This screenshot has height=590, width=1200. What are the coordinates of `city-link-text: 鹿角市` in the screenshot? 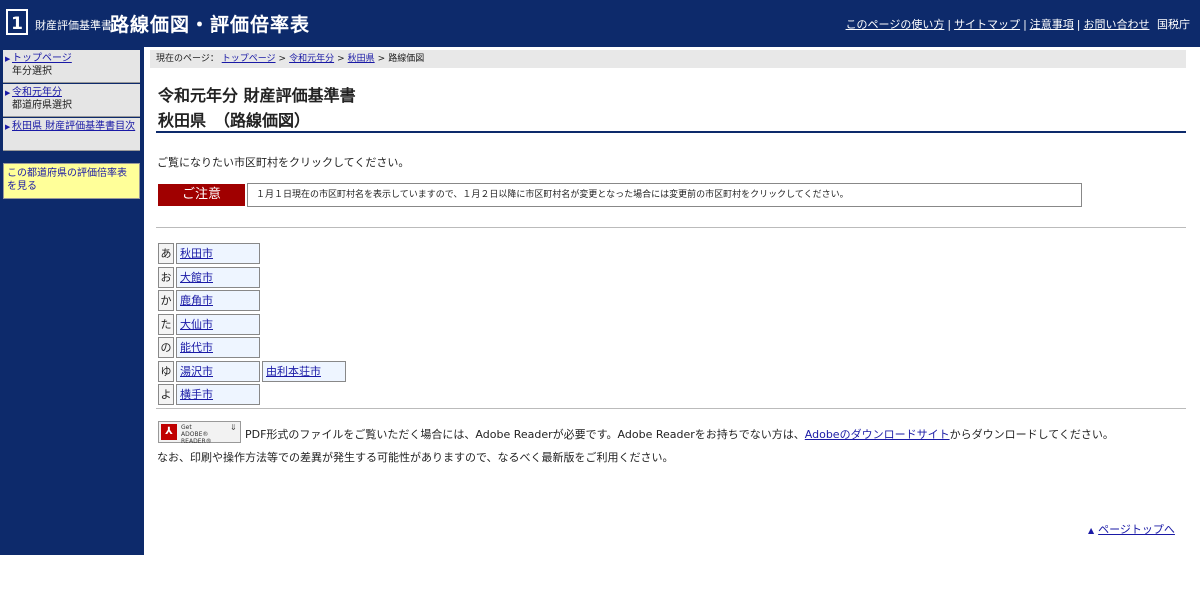 It's located at (196, 300).